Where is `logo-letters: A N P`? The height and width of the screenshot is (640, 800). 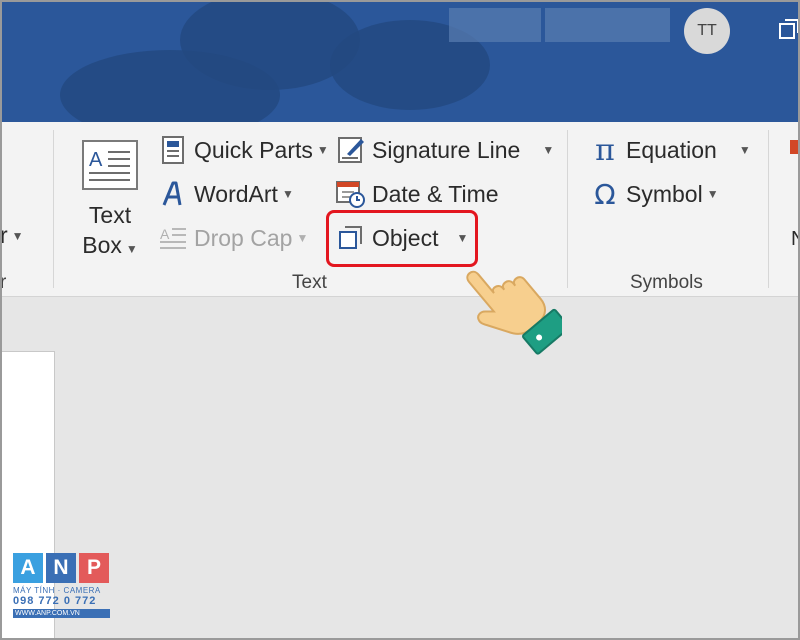 logo-letters: A N P is located at coordinates (61, 568).